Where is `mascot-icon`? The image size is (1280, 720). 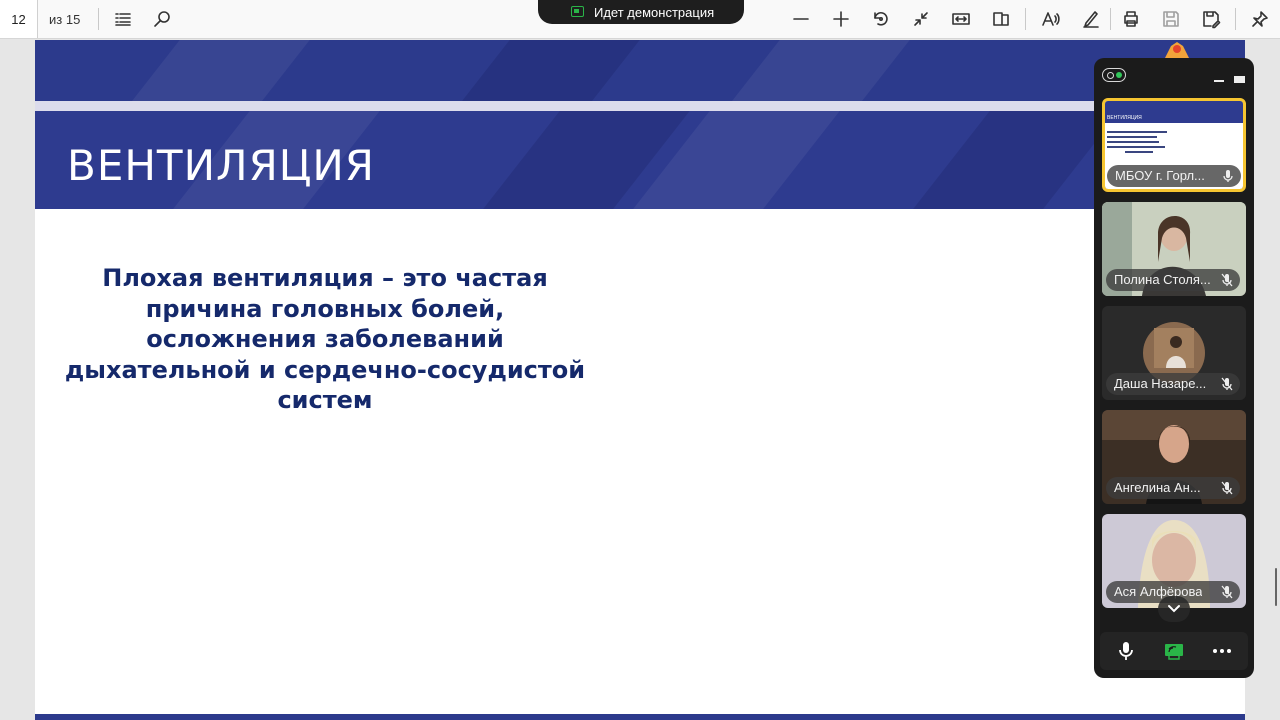
mascot-icon is located at coordinates (1177, 50).